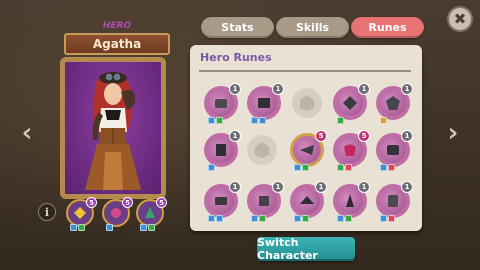 The width and height of the screenshot is (480, 270). I want to click on switch-character-button: Switch Character, so click(306, 249).